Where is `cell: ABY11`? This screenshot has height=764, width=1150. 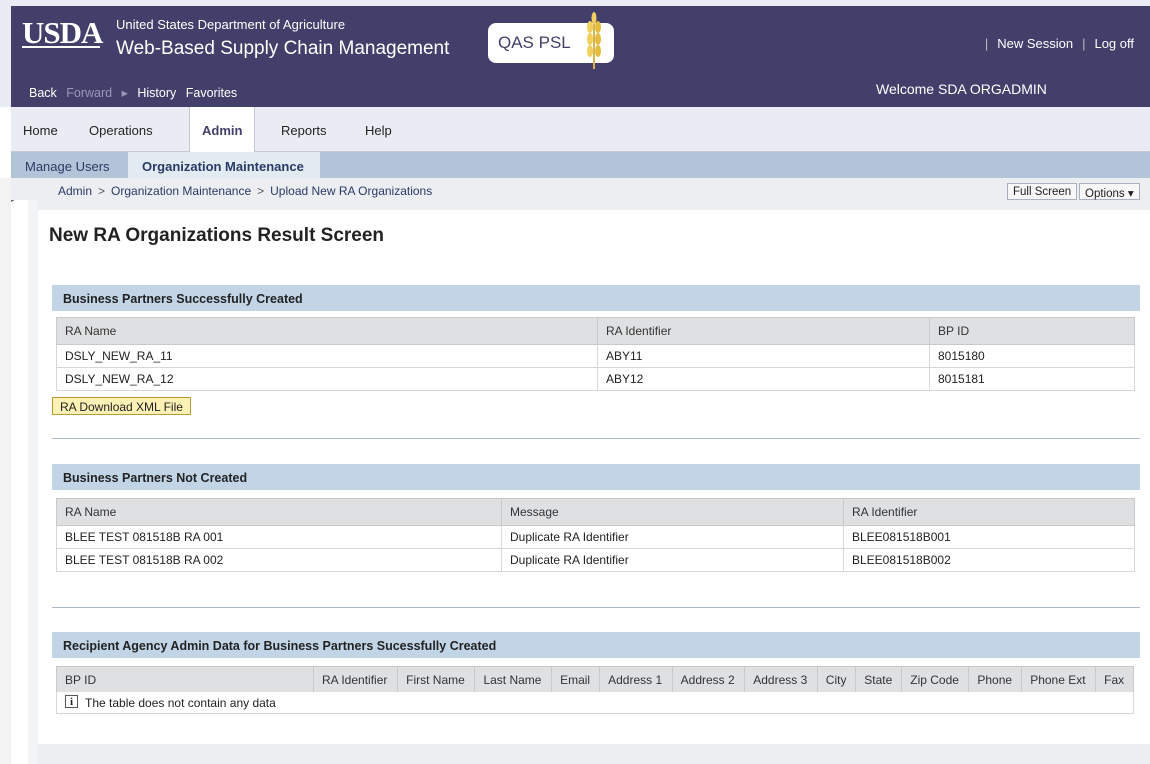 cell: ABY11 is located at coordinates (763, 356).